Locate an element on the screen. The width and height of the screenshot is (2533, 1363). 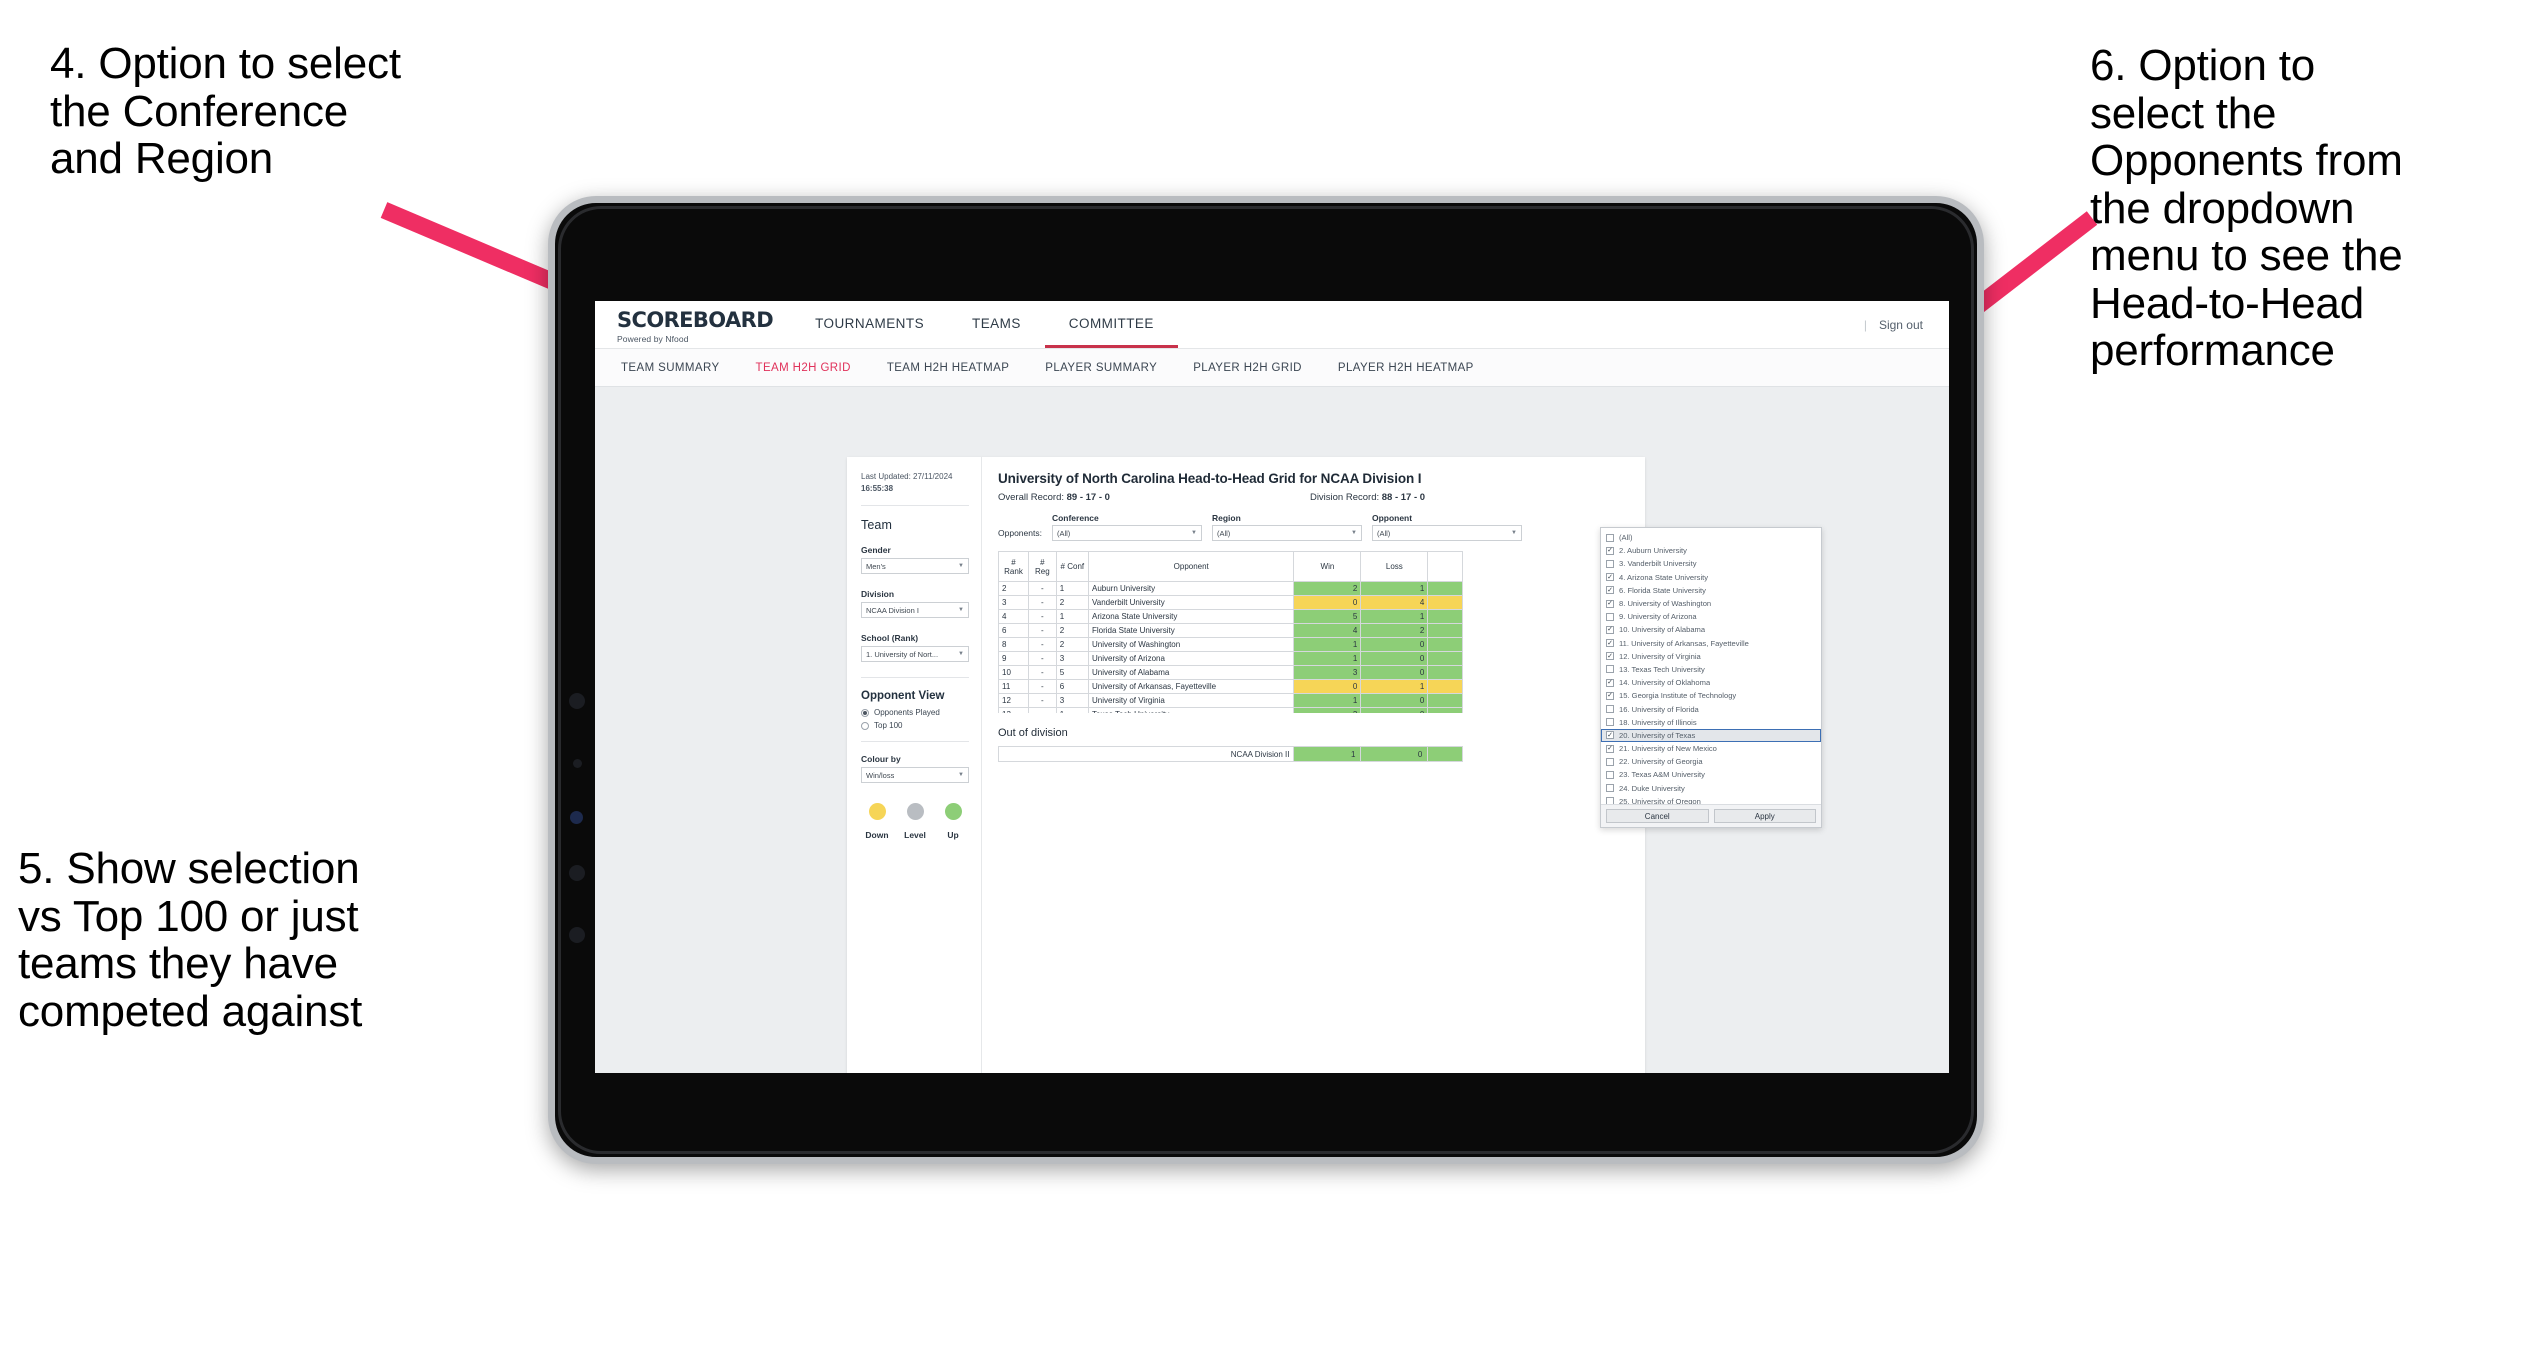
cell-loss: 4 is located at coordinates (1394, 602).